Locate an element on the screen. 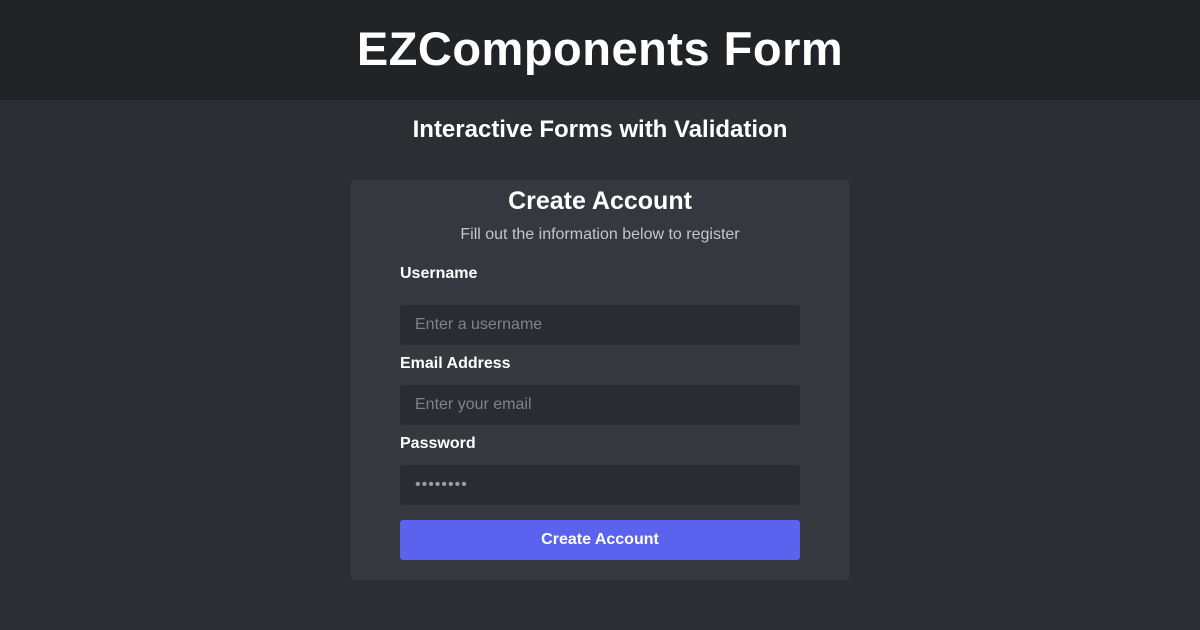 The width and height of the screenshot is (1200, 630). create-account-button: Create Account is located at coordinates (600, 540).